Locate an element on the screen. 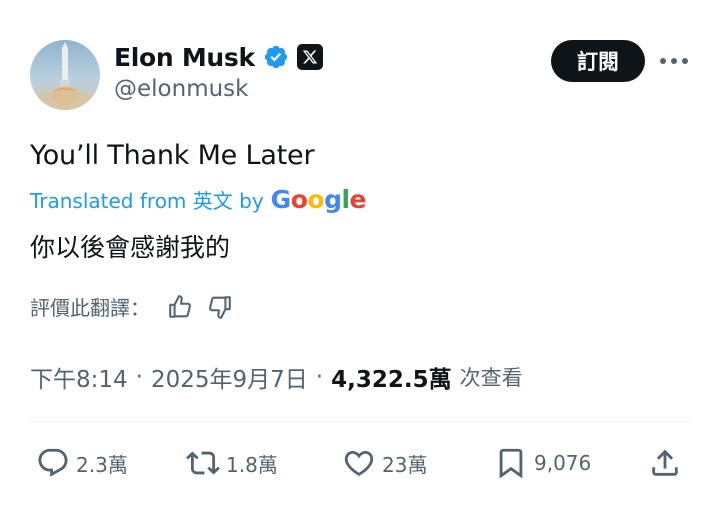 The width and height of the screenshot is (720, 505). author-handle: @elonmusk is located at coordinates (181, 89).